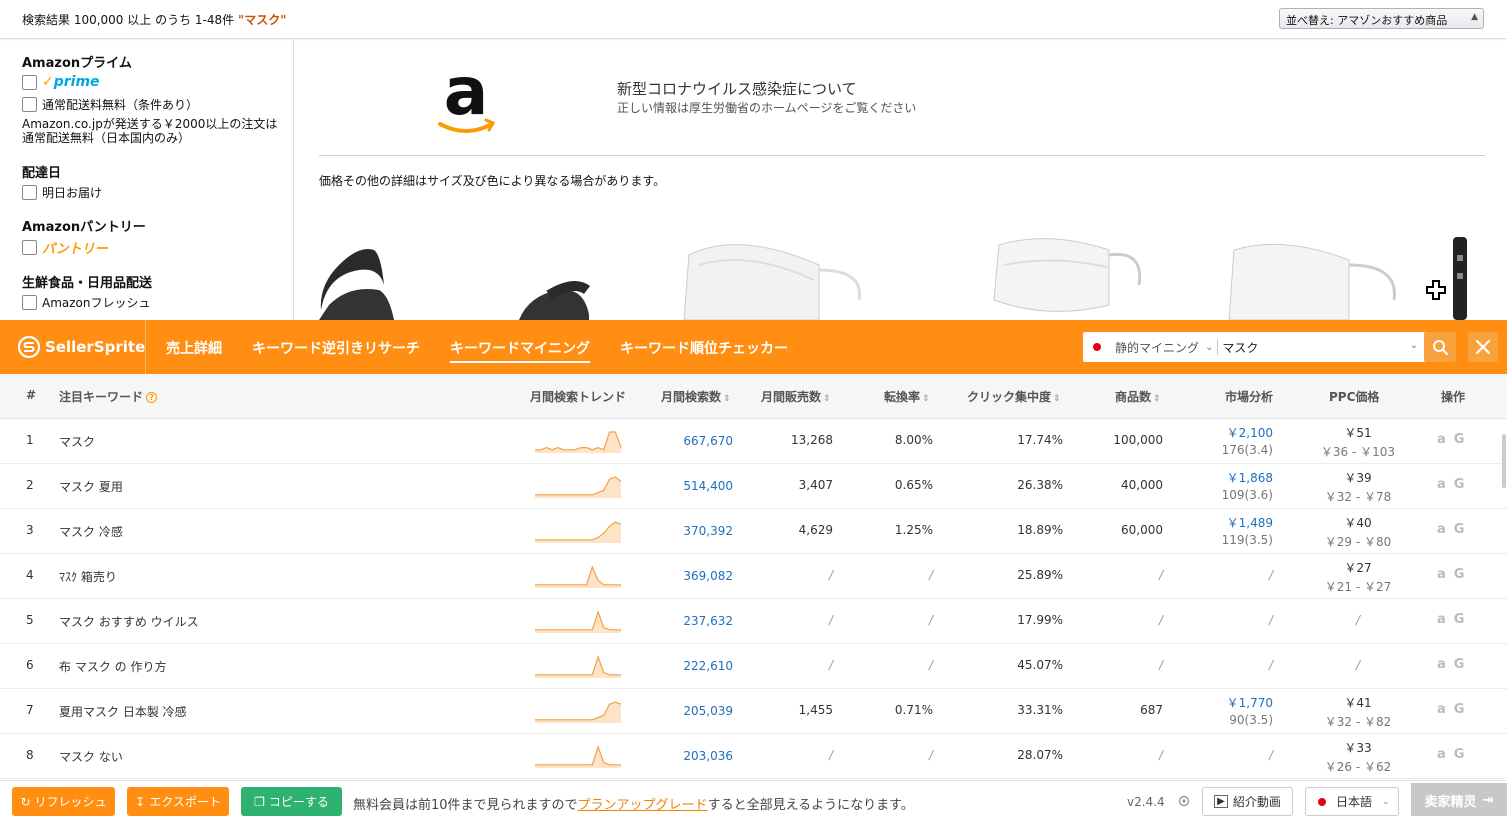 The height and width of the screenshot is (816, 1507). What do you see at coordinates (29, 82) in the screenshot?
I see `prime-checkbox` at bounding box center [29, 82].